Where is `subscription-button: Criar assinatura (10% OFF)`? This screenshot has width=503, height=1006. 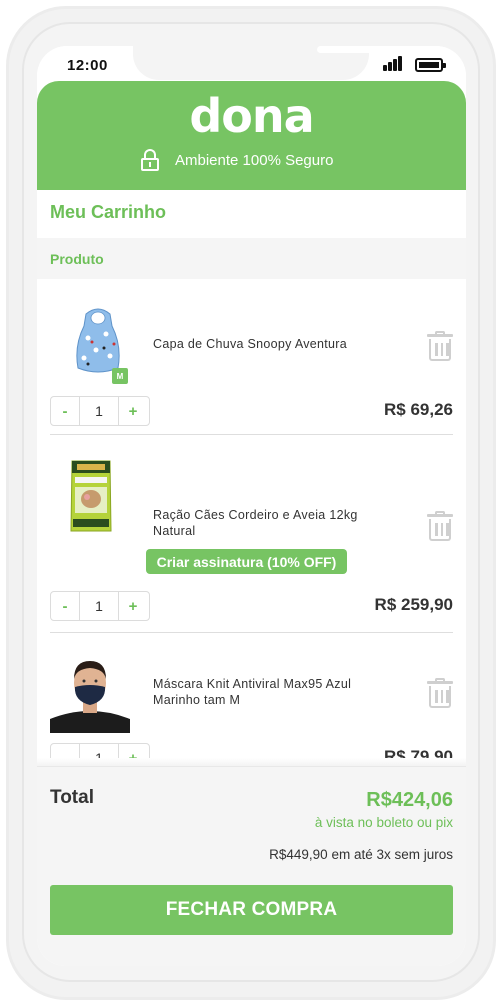 subscription-button: Criar assinatura (10% OFF) is located at coordinates (246, 561).